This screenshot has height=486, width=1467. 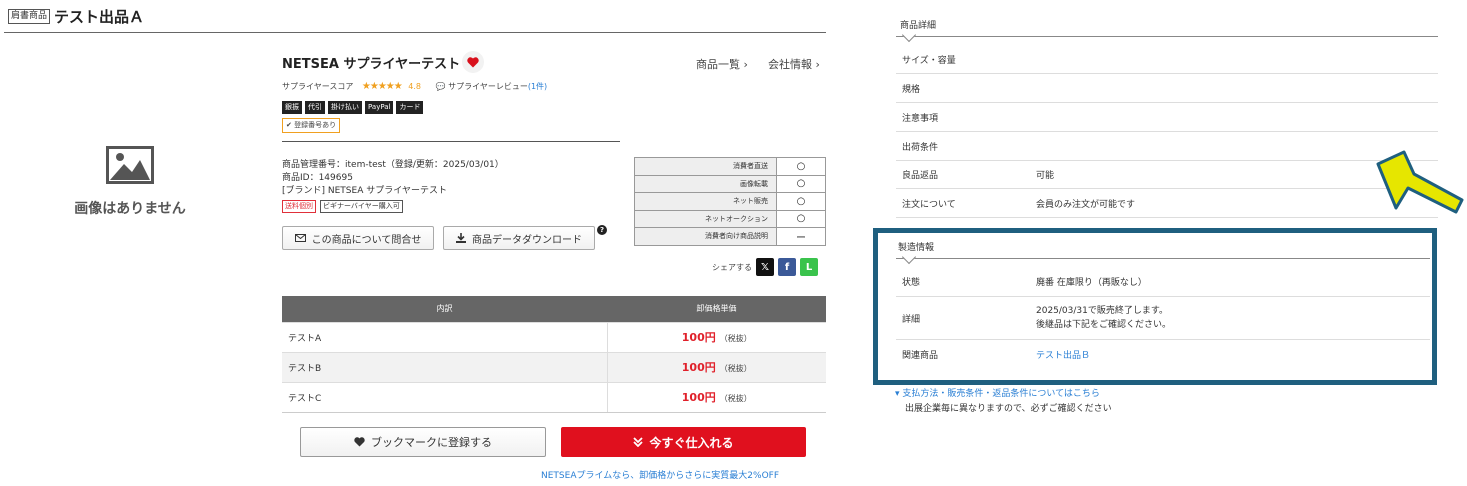 What do you see at coordinates (691, 442) in the screenshot?
I see `buy-now-label: 今すぐ仕入れる` at bounding box center [691, 442].